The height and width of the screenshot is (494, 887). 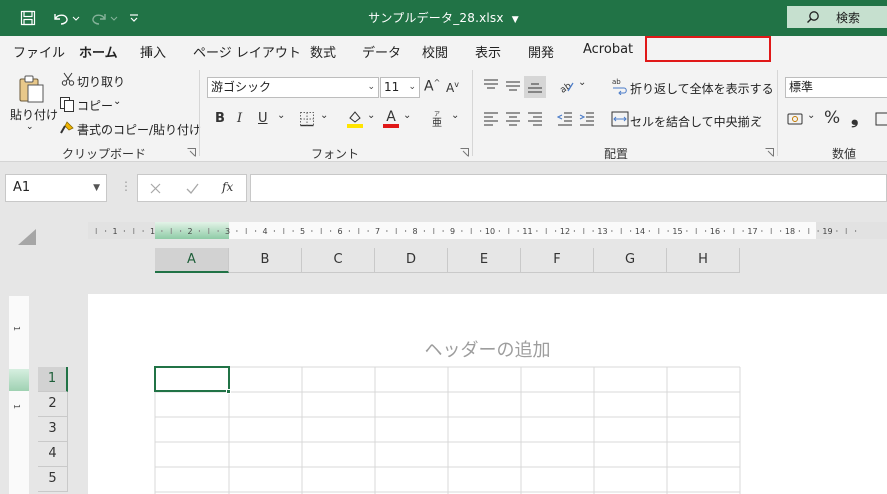 What do you see at coordinates (30, 127) in the screenshot?
I see `paste-dropdown-icon: ⌄` at bounding box center [30, 127].